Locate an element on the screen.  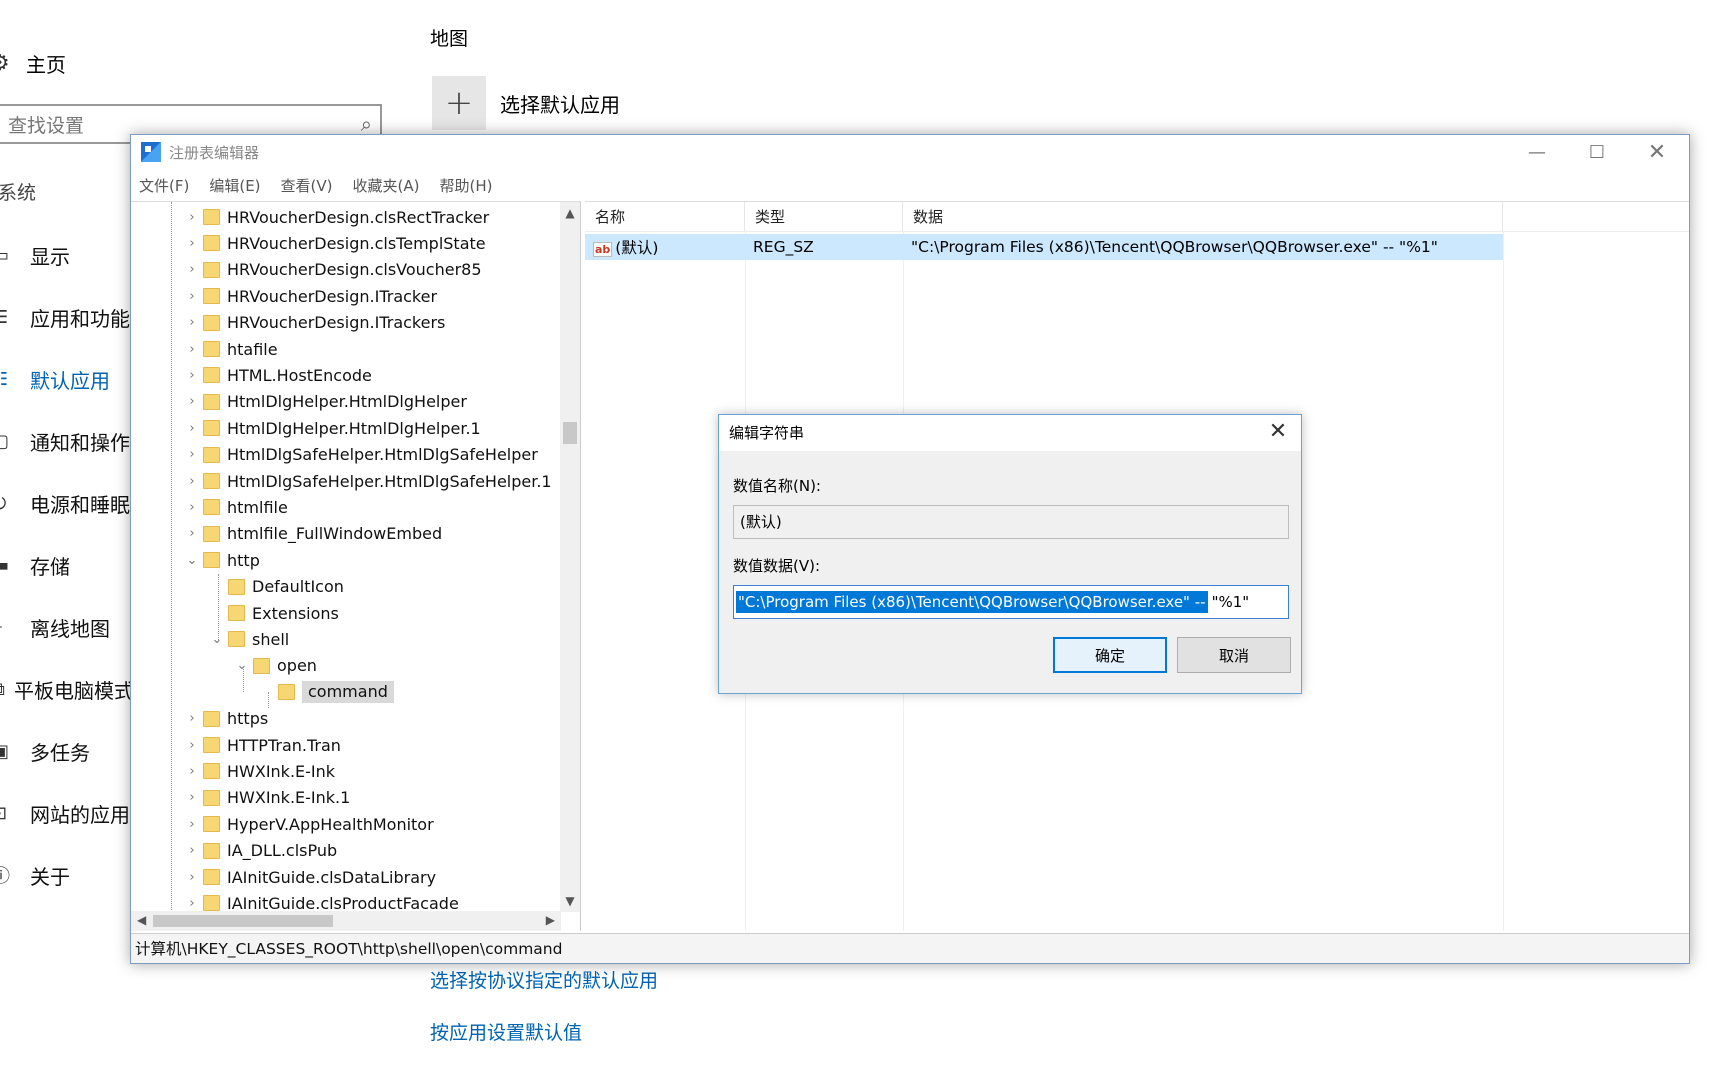
tree-node: › HWXInk.E-Ink.1 is located at coordinates (265, 798).